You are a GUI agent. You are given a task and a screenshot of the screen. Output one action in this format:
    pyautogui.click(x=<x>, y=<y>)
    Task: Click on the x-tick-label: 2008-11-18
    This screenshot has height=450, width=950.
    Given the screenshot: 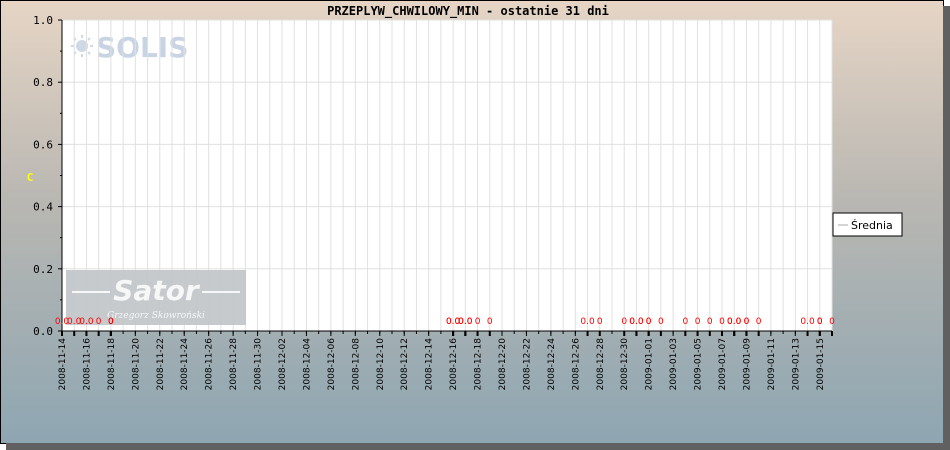 What is the action you would take?
    pyautogui.click(x=112, y=364)
    